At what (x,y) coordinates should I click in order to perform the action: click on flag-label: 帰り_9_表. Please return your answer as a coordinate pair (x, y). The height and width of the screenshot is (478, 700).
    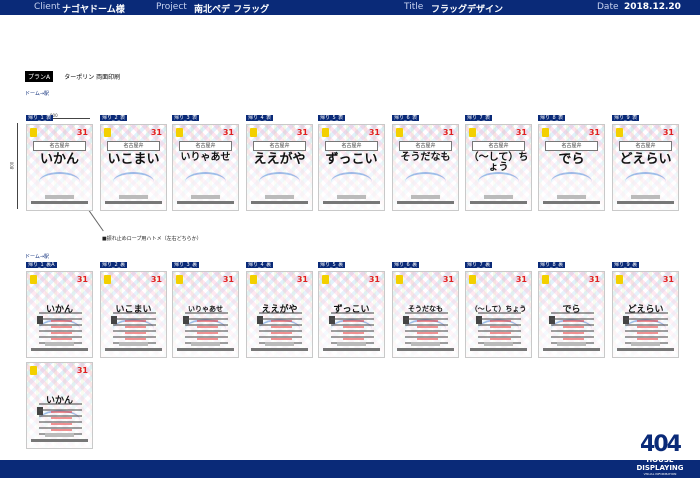
    Looking at the image, I should click on (626, 118).